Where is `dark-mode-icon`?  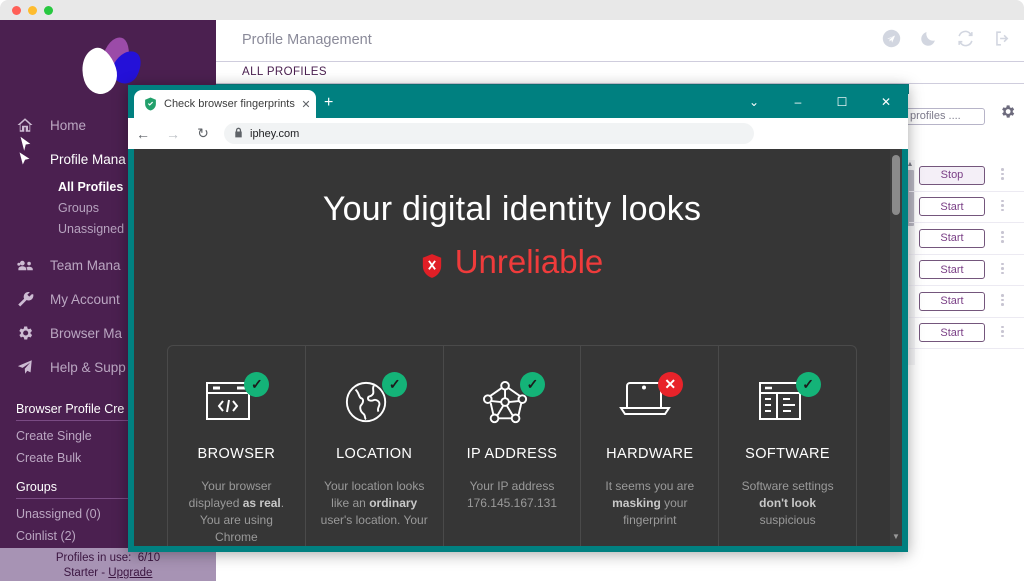 dark-mode-icon is located at coordinates (928, 41).